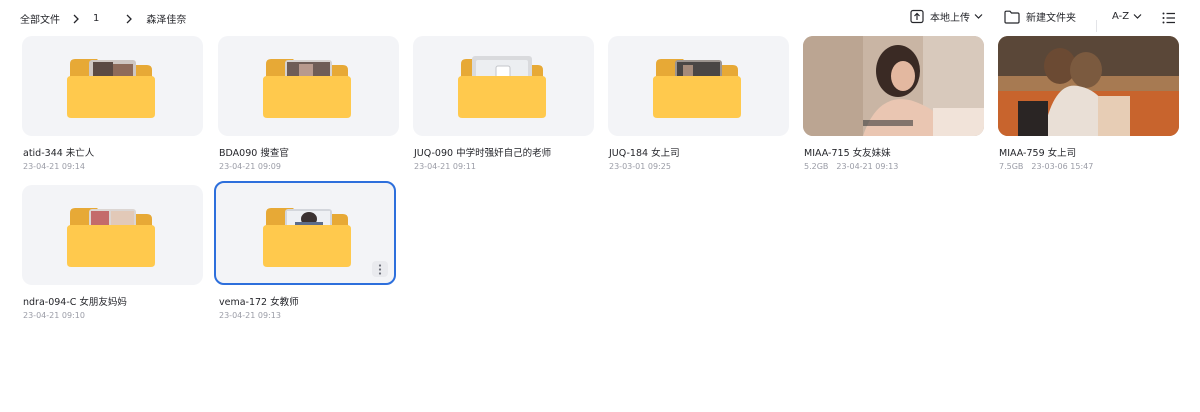  I want to click on file-card: MIAA-759 女上司 7.5GB 23-03-06 15:47, so click(1088, 107).